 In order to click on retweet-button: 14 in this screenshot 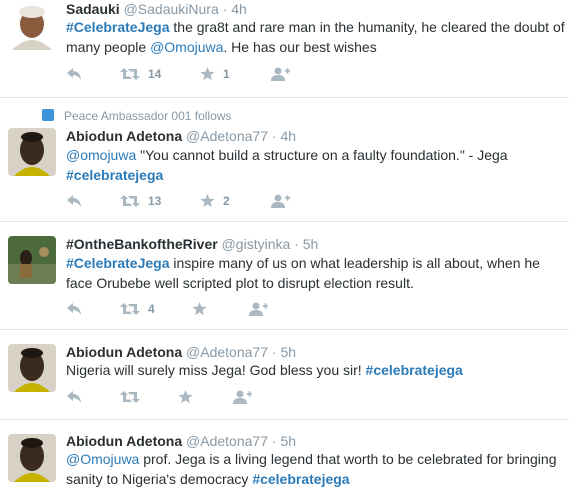, I will do `click(140, 74)`.